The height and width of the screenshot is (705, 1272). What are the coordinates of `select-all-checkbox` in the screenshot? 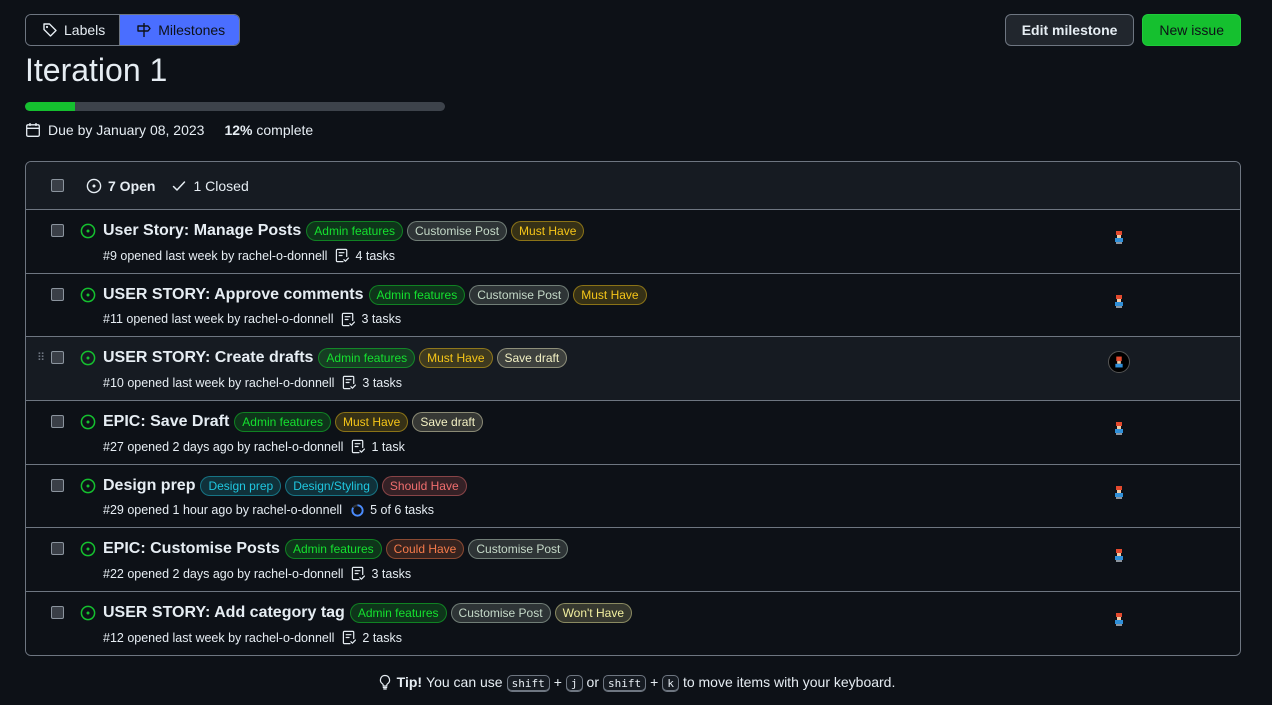 It's located at (57, 185).